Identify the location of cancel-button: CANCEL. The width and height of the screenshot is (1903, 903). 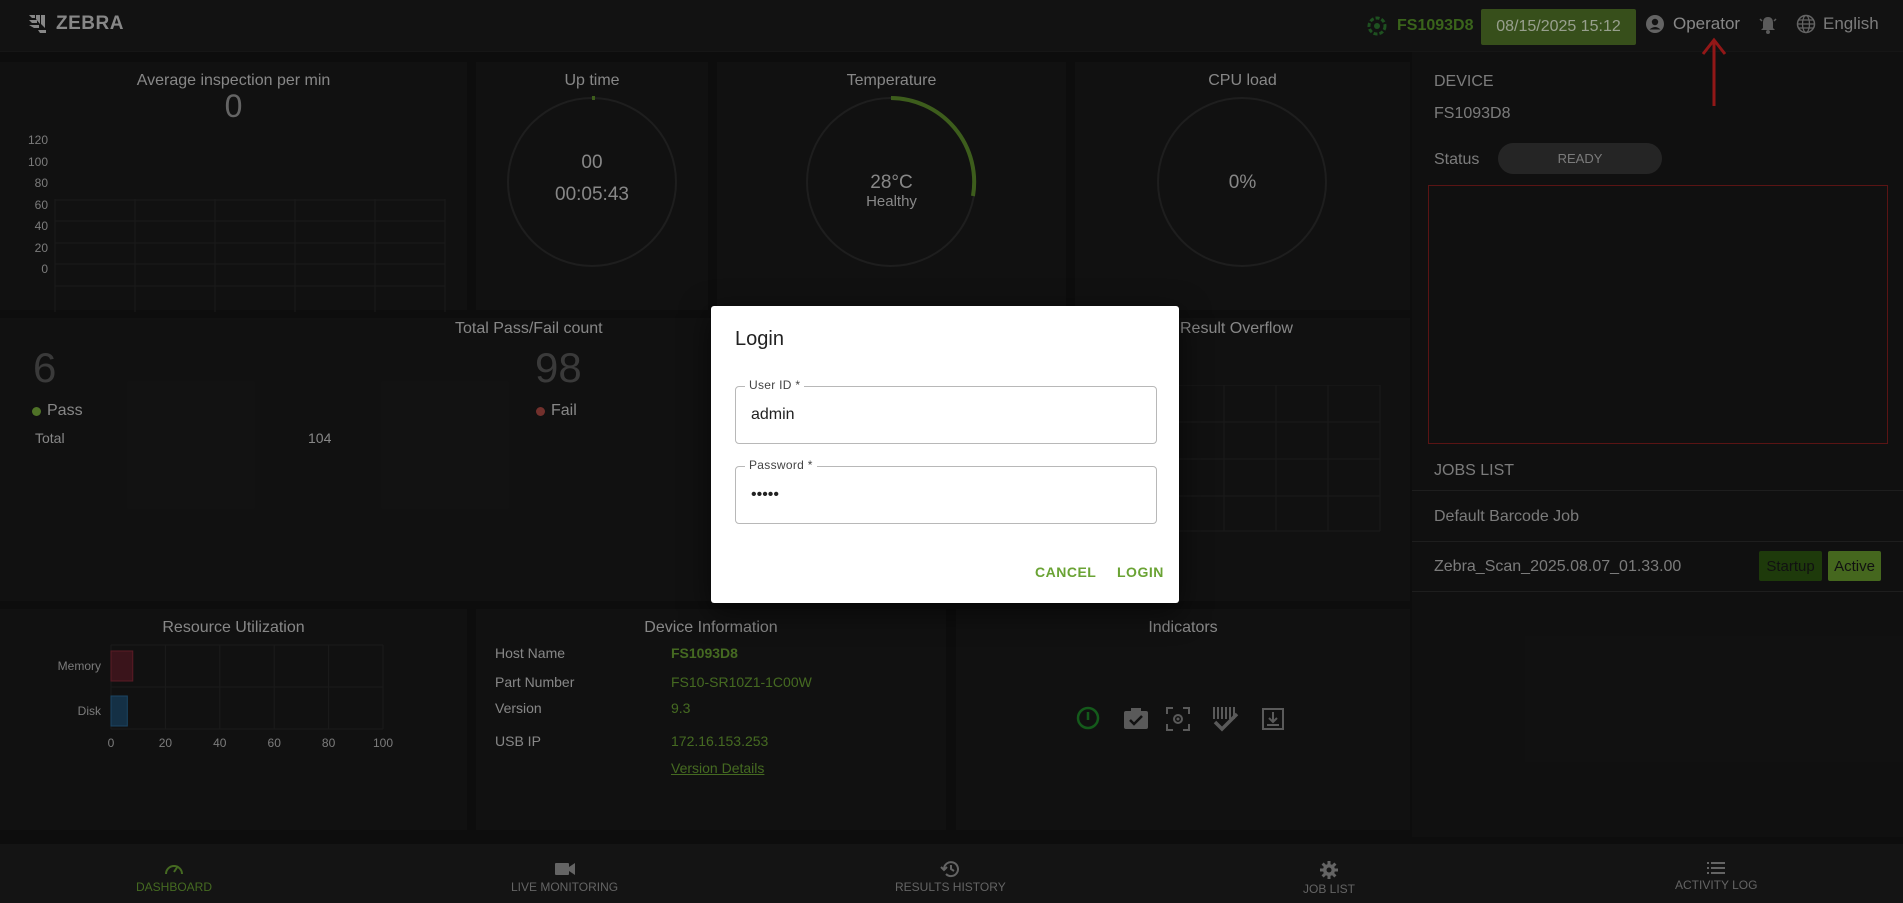
(1065, 572).